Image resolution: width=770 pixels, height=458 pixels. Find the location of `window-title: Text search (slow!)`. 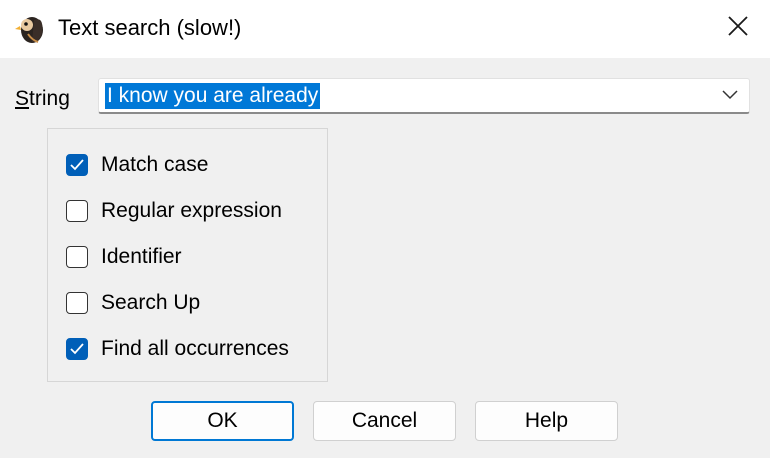

window-title: Text search (slow!) is located at coordinates (150, 27).